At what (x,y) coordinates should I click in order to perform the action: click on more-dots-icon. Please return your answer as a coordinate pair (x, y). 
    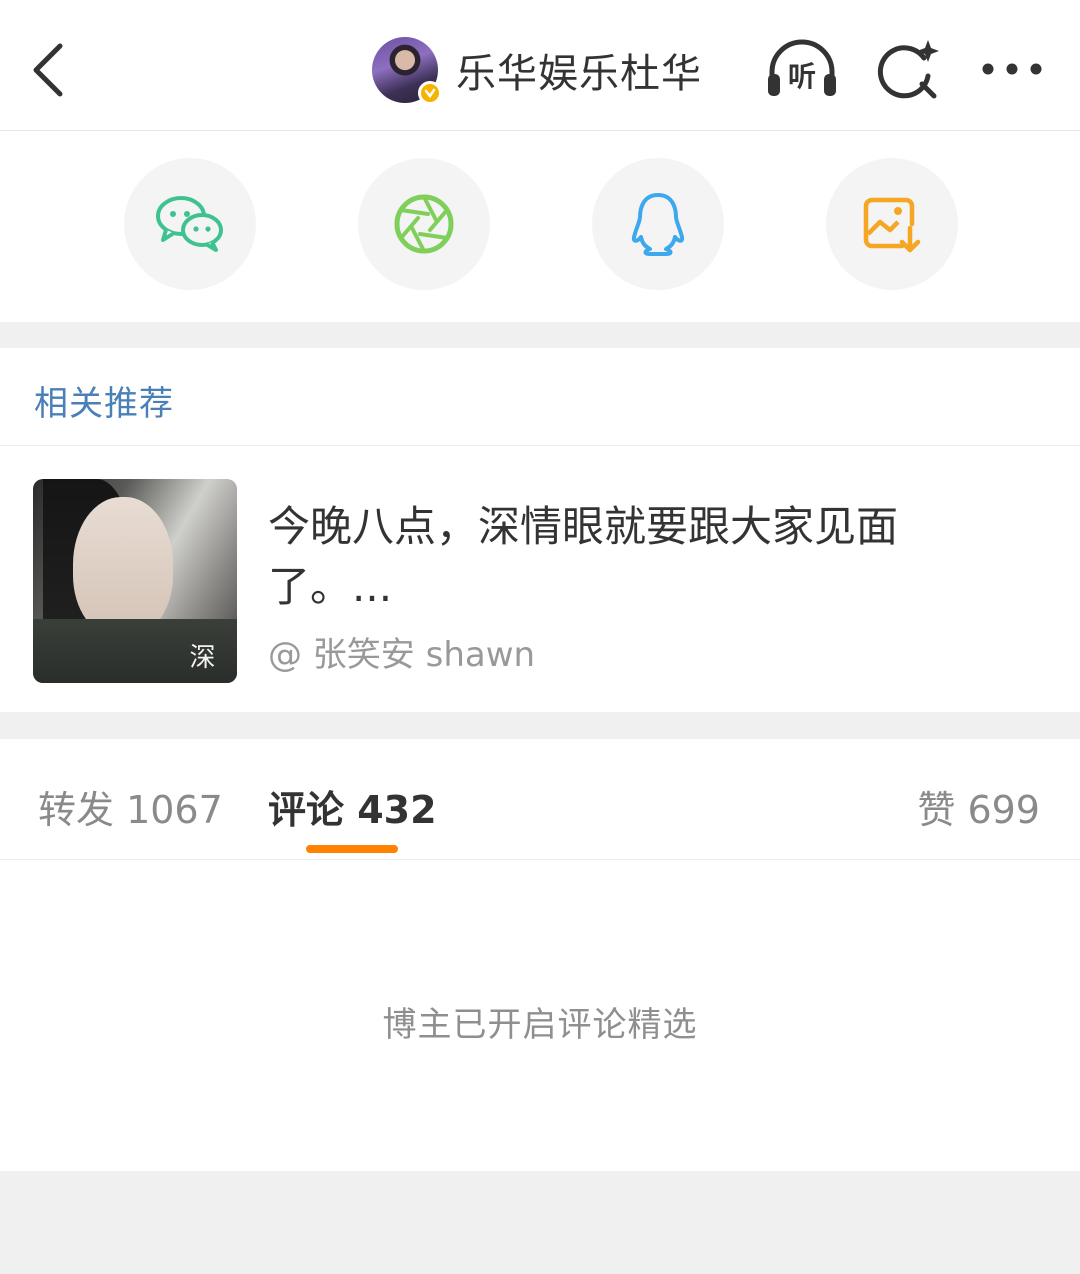
    Looking at the image, I should click on (1012, 69).